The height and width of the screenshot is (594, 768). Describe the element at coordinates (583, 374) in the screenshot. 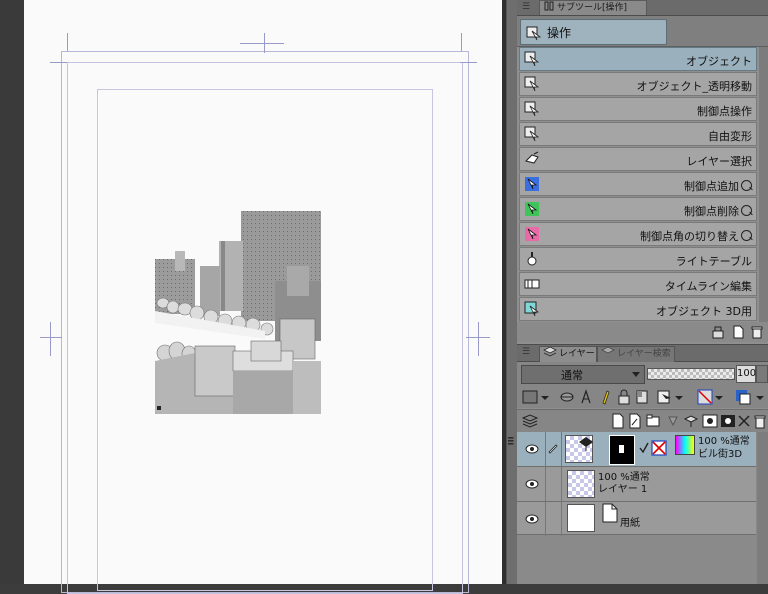

I see `blend-mode-select: 通常` at that location.